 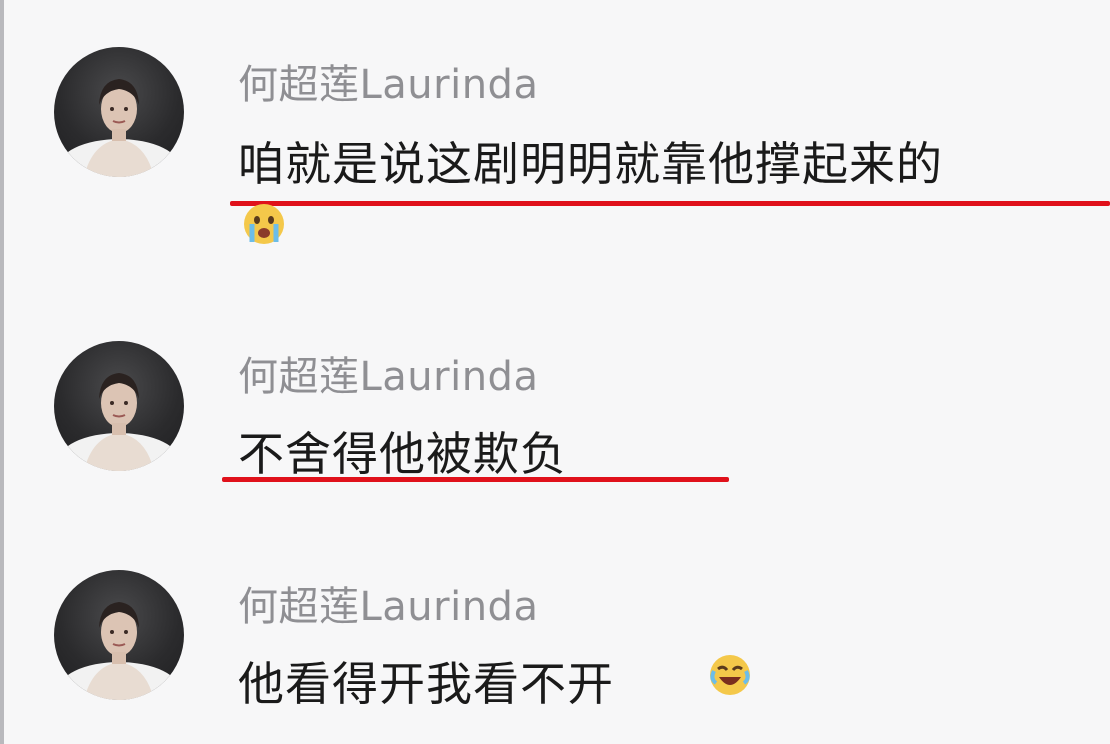 I want to click on comment-text: 咱就是说这剧明明就靠他撑起来的, so click(x=590, y=164).